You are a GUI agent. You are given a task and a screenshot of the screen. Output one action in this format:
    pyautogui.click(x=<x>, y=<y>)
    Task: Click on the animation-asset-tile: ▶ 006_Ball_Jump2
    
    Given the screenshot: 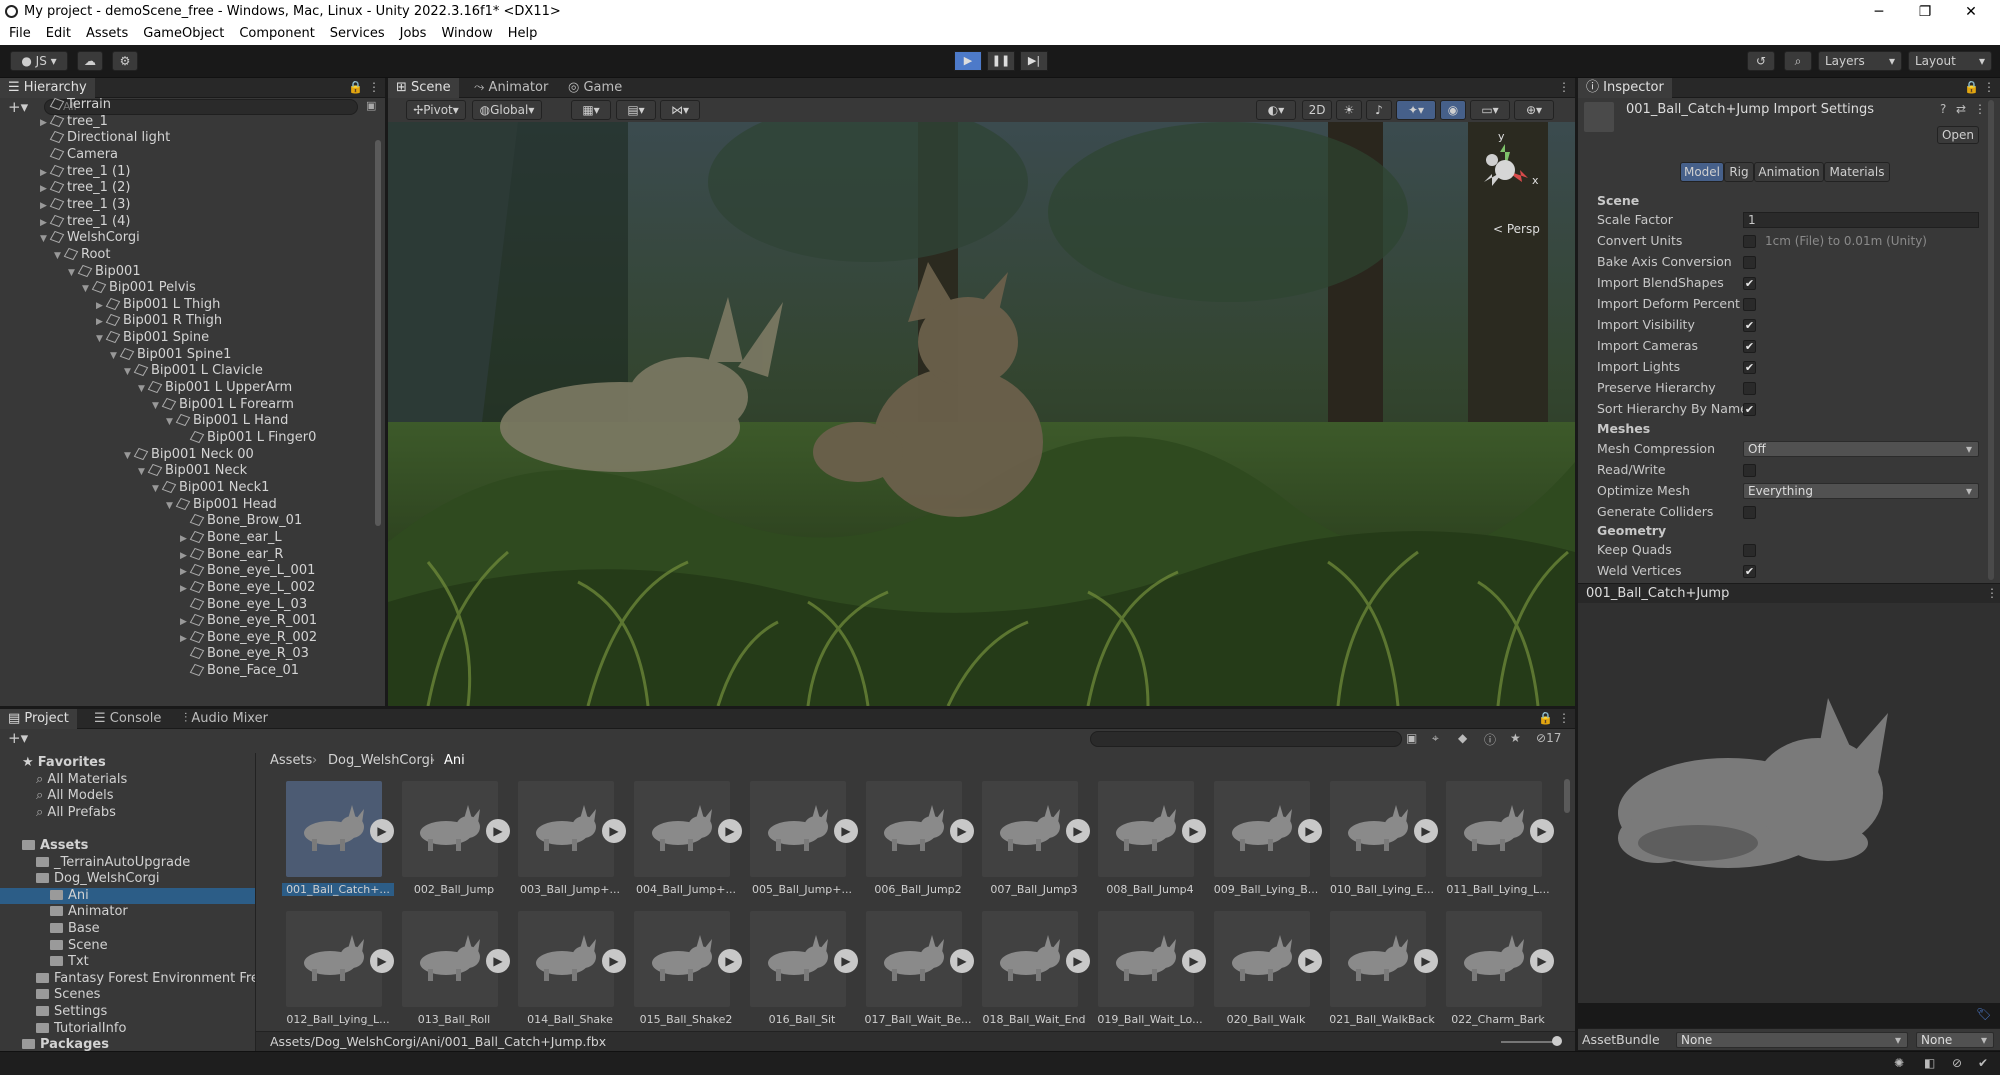 What is the action you would take?
    pyautogui.click(x=918, y=841)
    